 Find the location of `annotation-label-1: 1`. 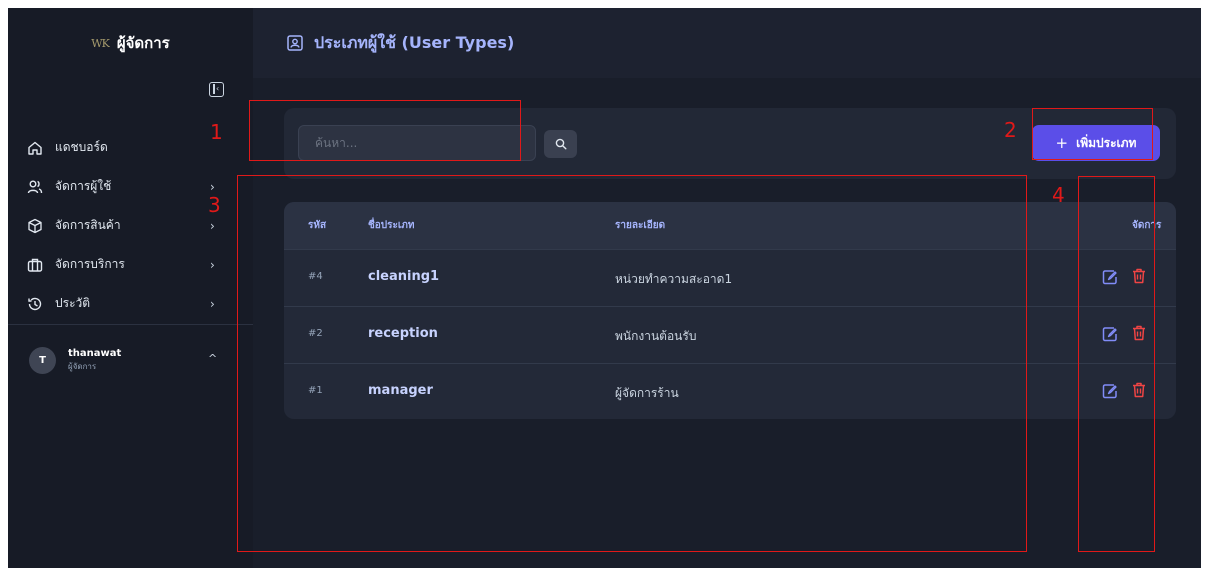

annotation-label-1: 1 is located at coordinates (216, 132).